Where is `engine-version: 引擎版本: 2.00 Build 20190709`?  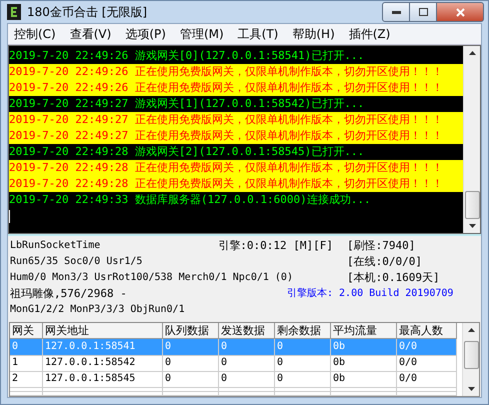 engine-version: 引擎版本: 2.00 Build 20190709 is located at coordinates (370, 293).